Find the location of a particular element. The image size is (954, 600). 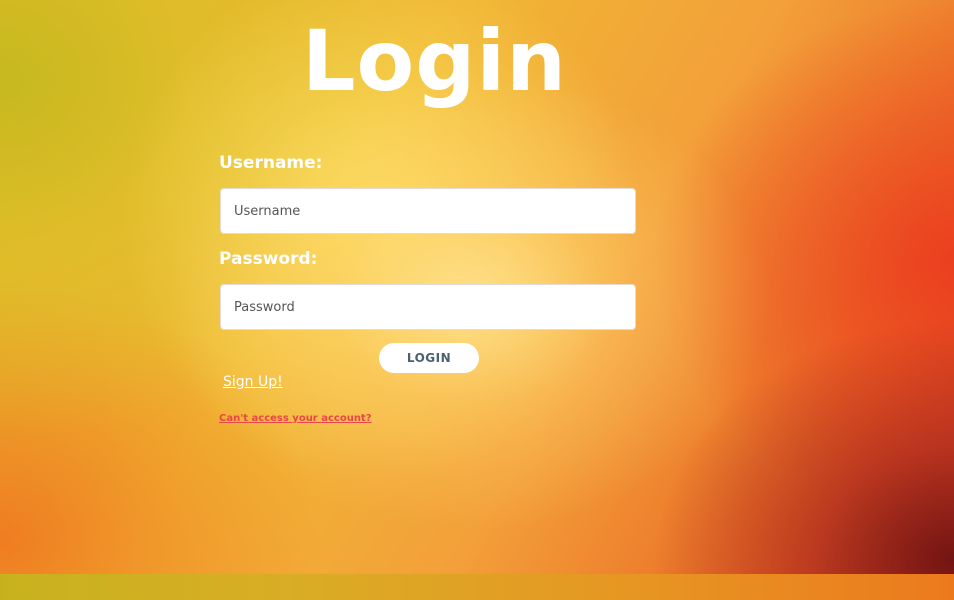

page-title: Login is located at coordinates (434, 61).